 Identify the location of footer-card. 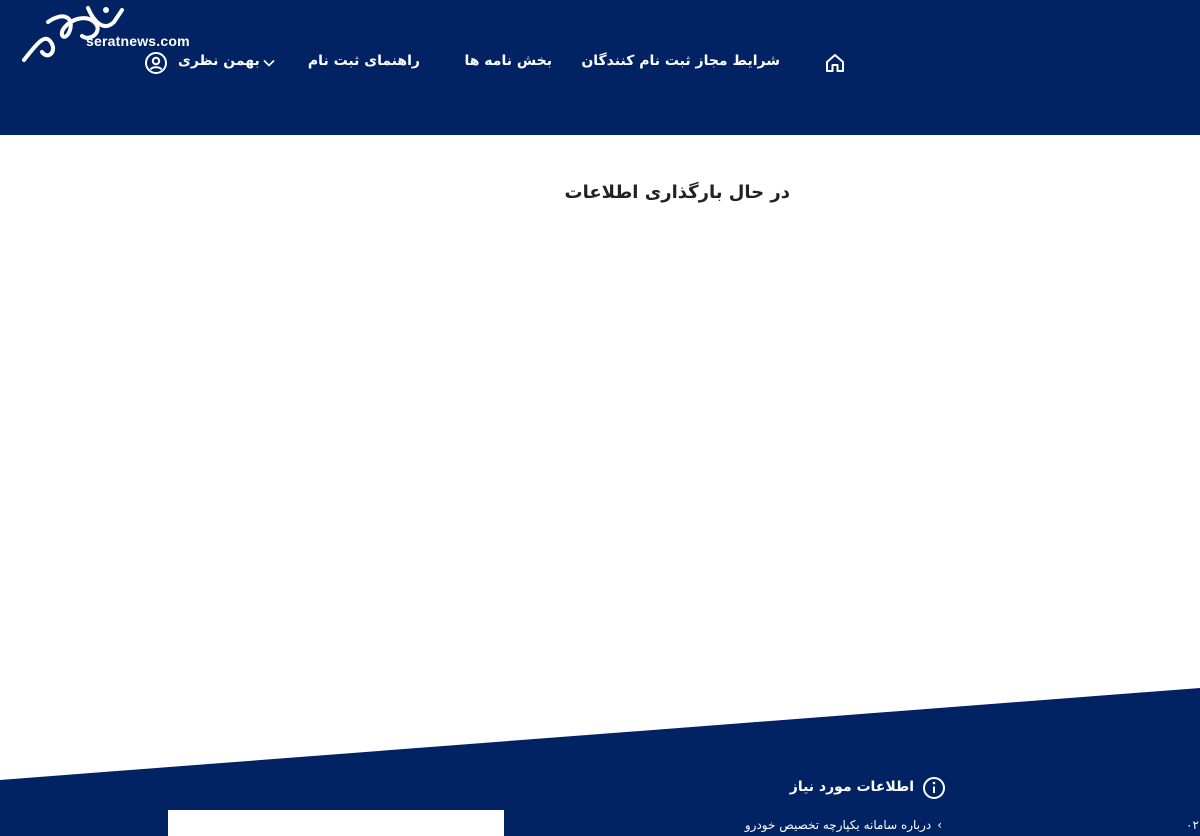
(336, 823).